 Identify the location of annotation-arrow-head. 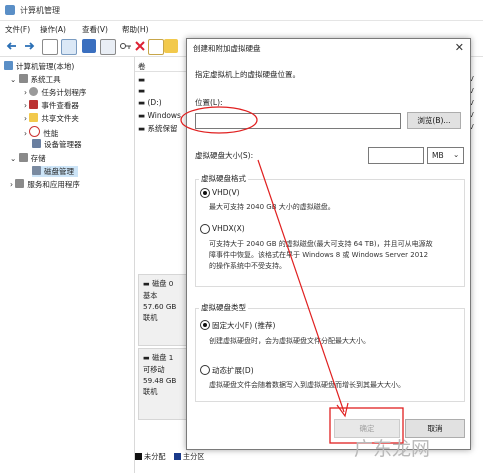
(342, 410).